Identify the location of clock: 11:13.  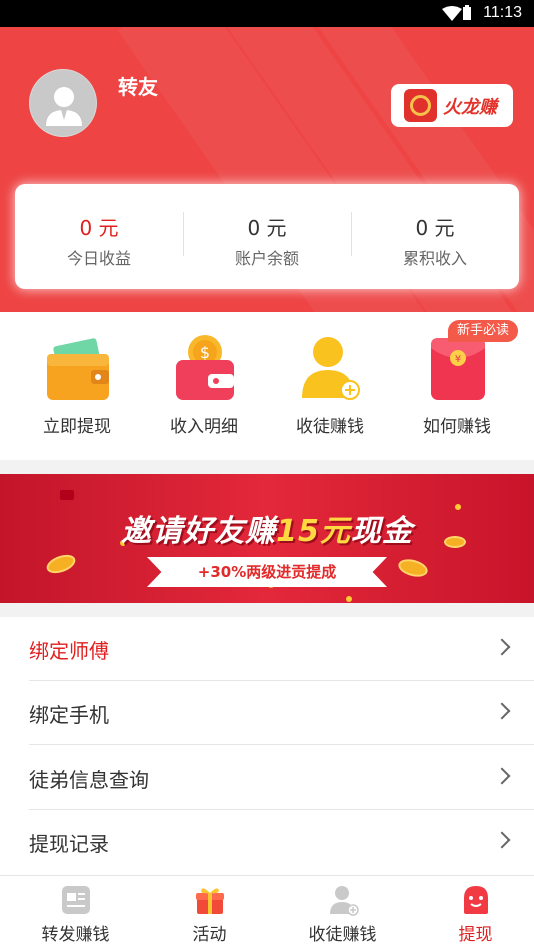
(502, 12).